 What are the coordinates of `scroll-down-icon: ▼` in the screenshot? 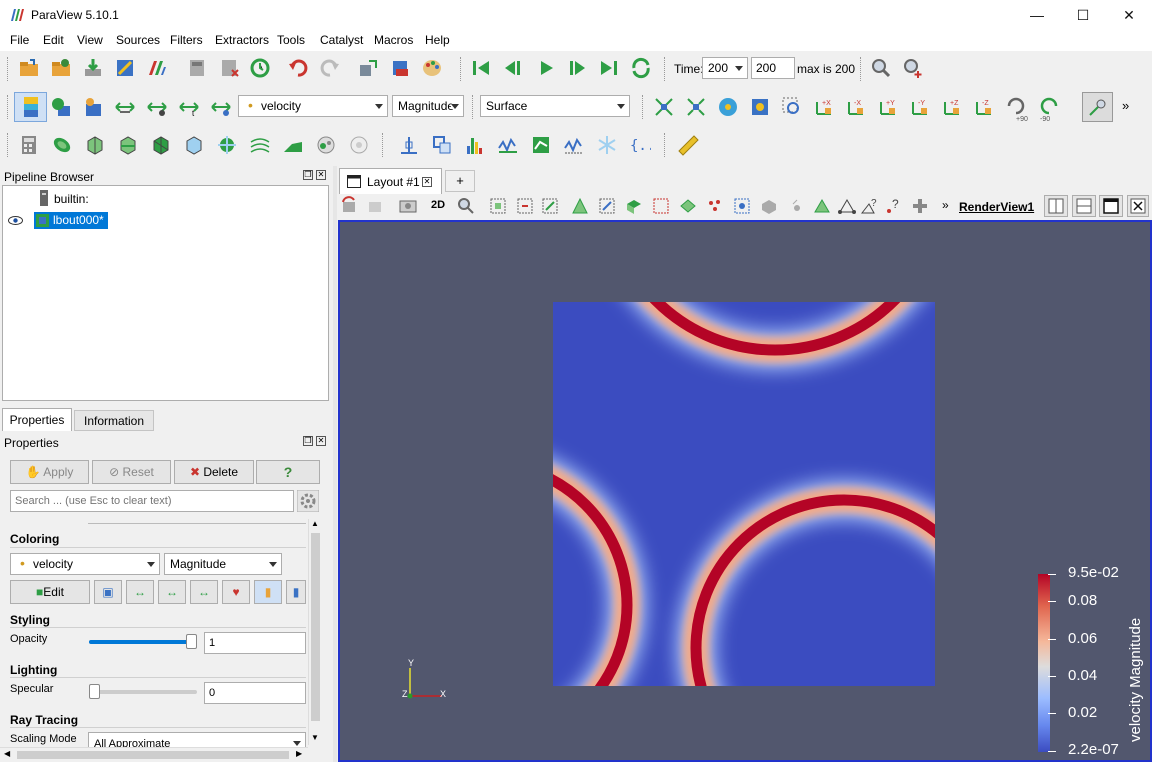 It's located at (315, 737).